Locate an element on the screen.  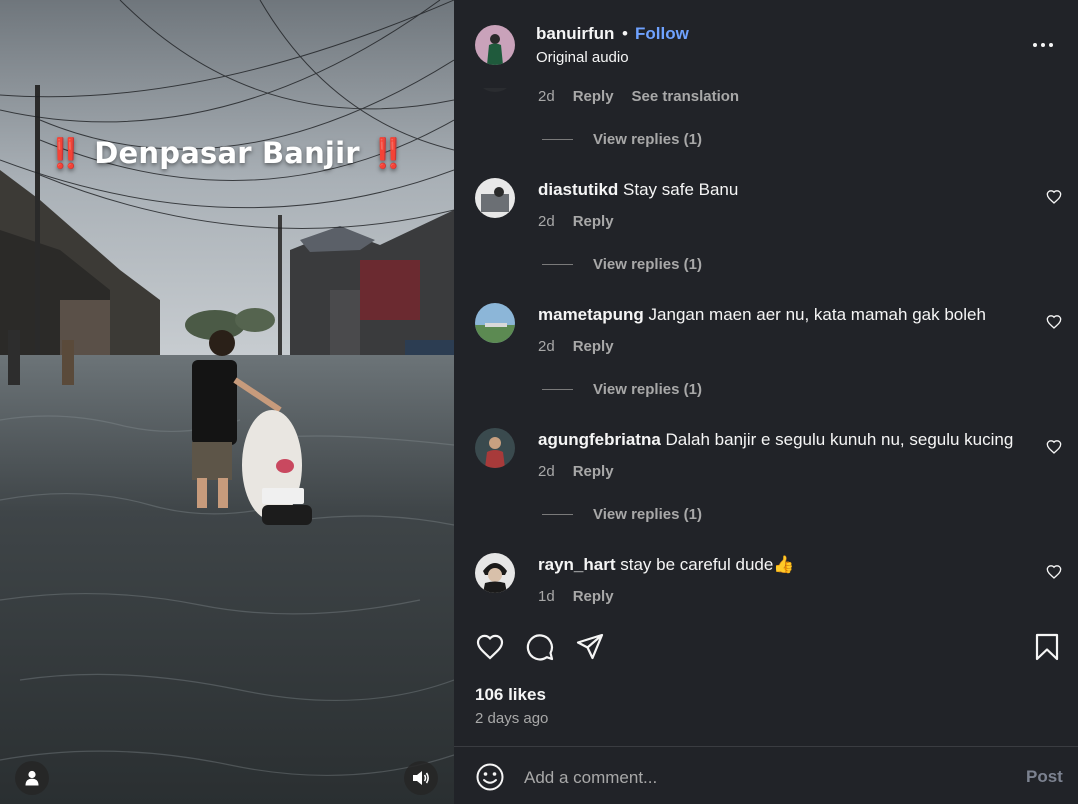
see-translation-button: See translation is located at coordinates (686, 96).